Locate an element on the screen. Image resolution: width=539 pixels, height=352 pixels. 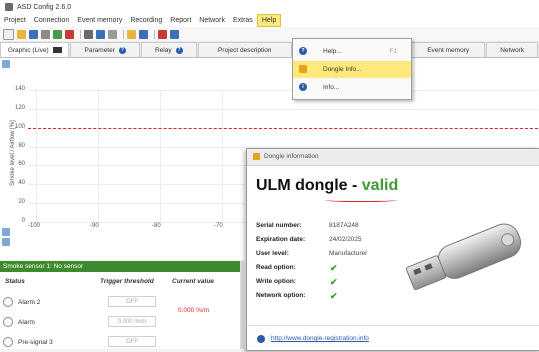
title-bar: ASD Config 2.6.0 is located at coordinates (269, 7).